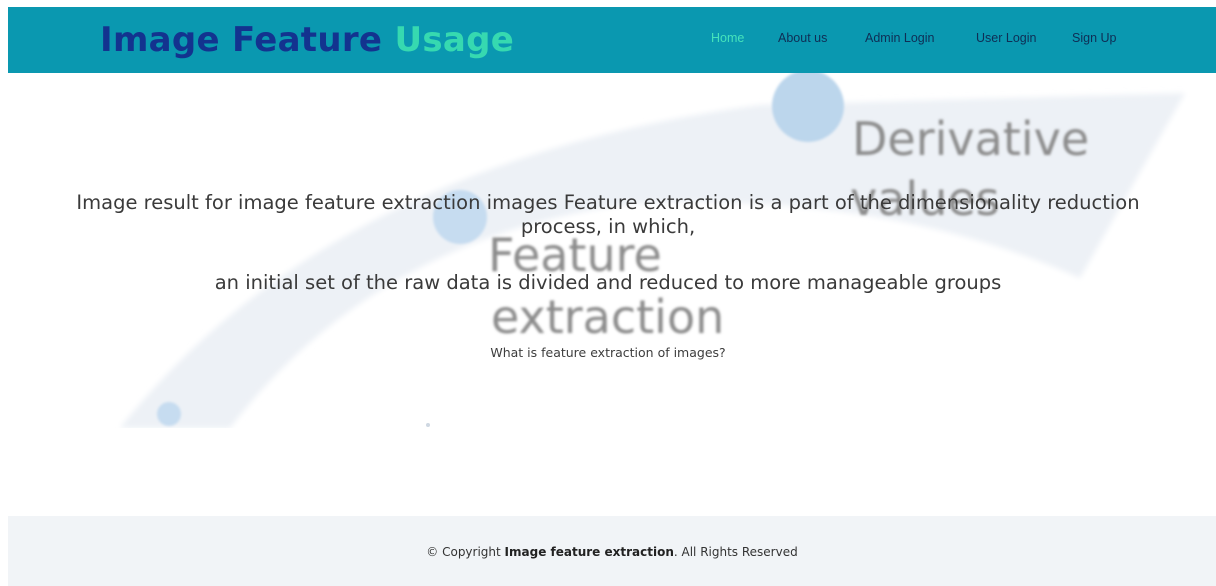  What do you see at coordinates (808, 107) in the screenshot?
I see `background-circle-large` at bounding box center [808, 107].